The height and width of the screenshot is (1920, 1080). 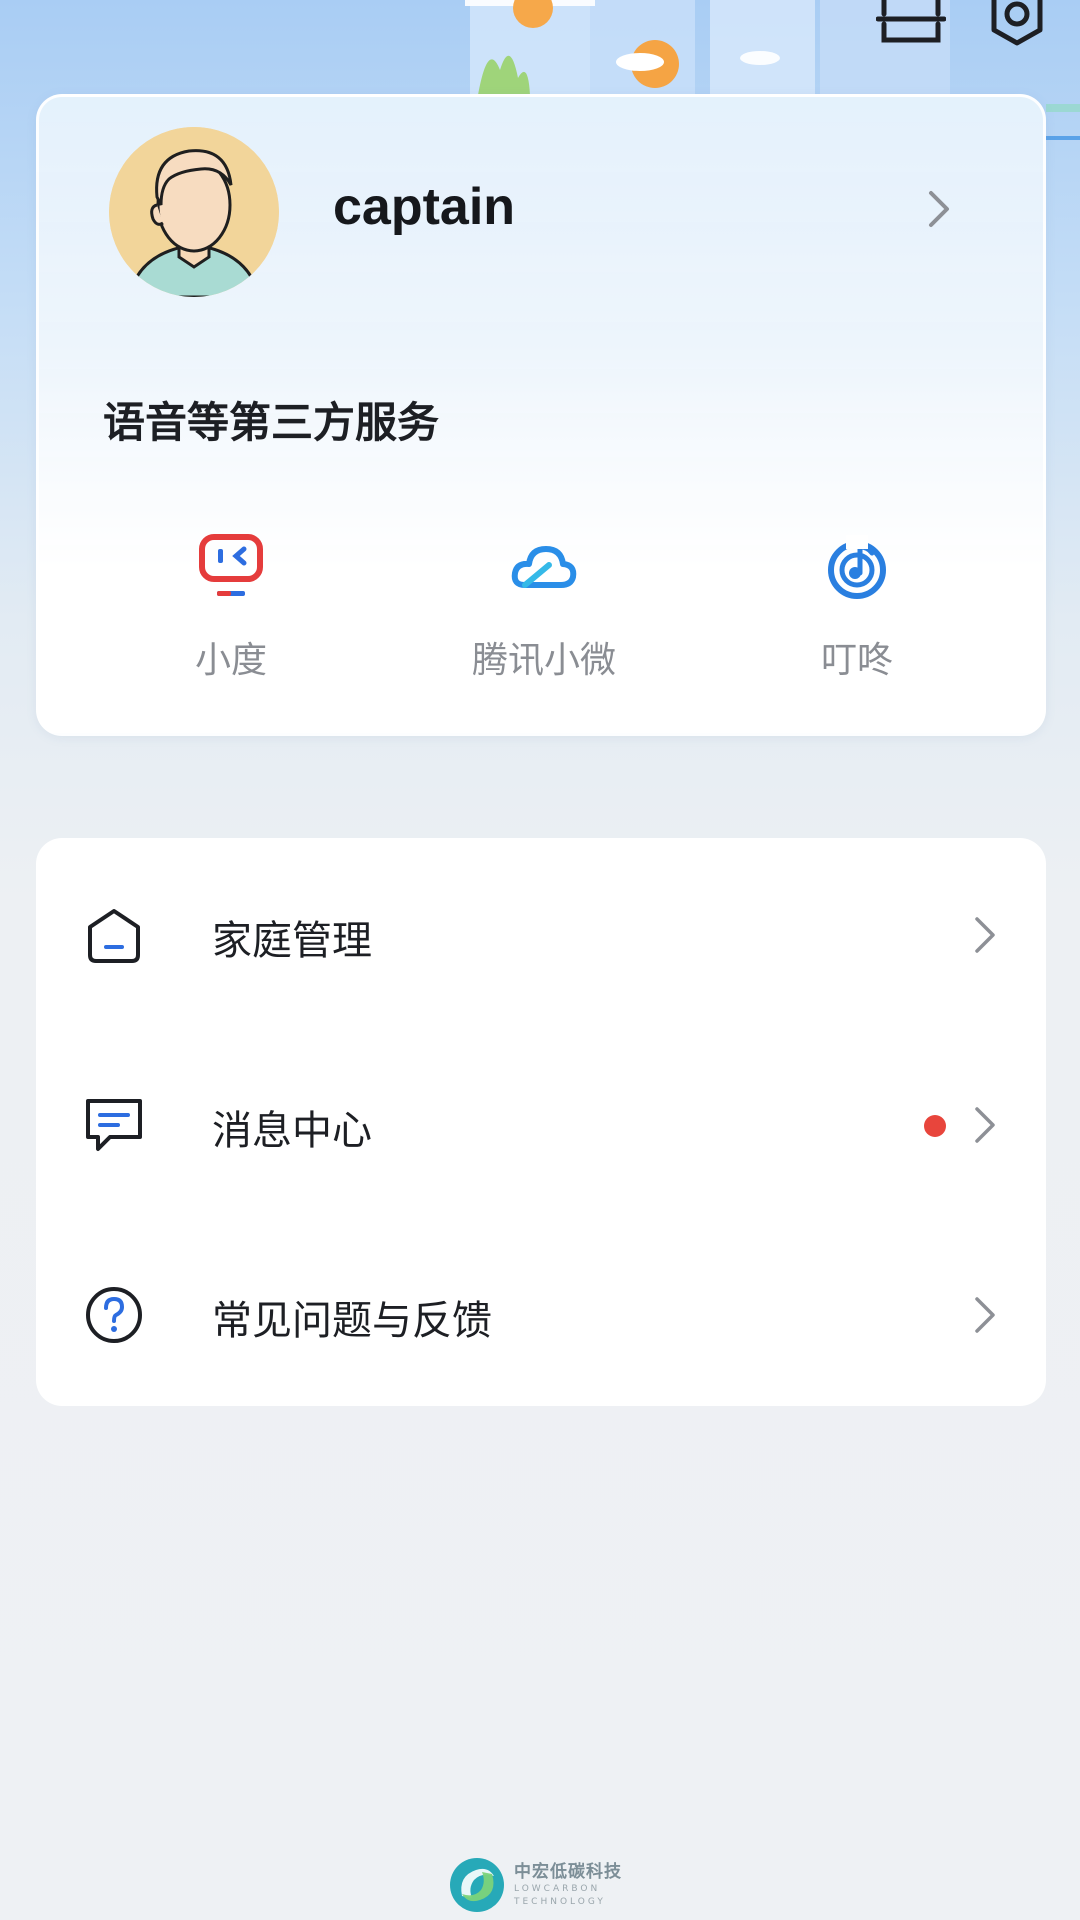 I want to click on menu-label: 家庭管理, so click(x=292, y=941).